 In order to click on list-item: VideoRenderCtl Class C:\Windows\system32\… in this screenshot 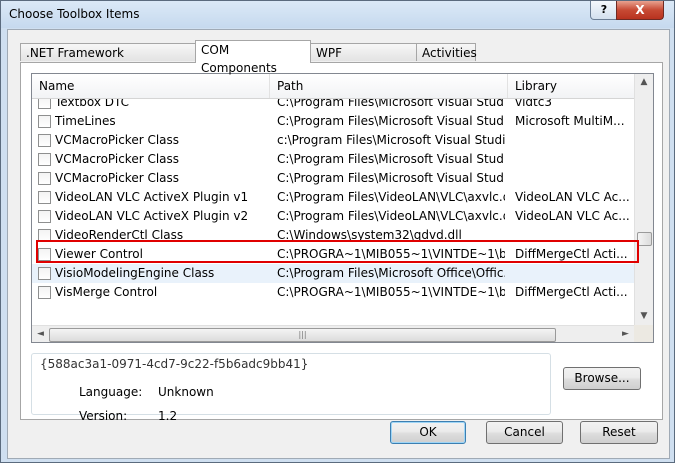, I will do `click(333, 235)`.